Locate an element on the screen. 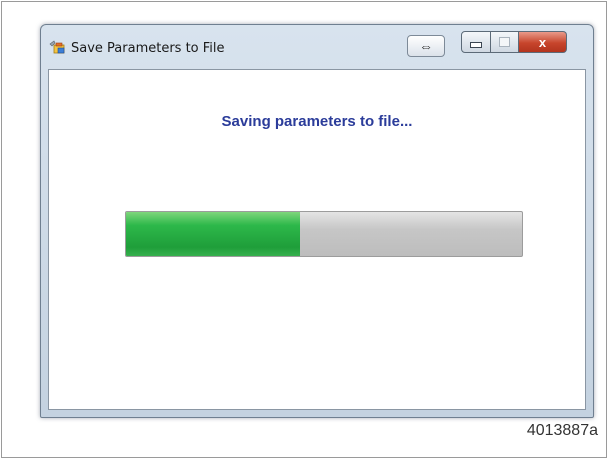  title-bar: Save Parameters to File ⇔ x is located at coordinates (317, 43).